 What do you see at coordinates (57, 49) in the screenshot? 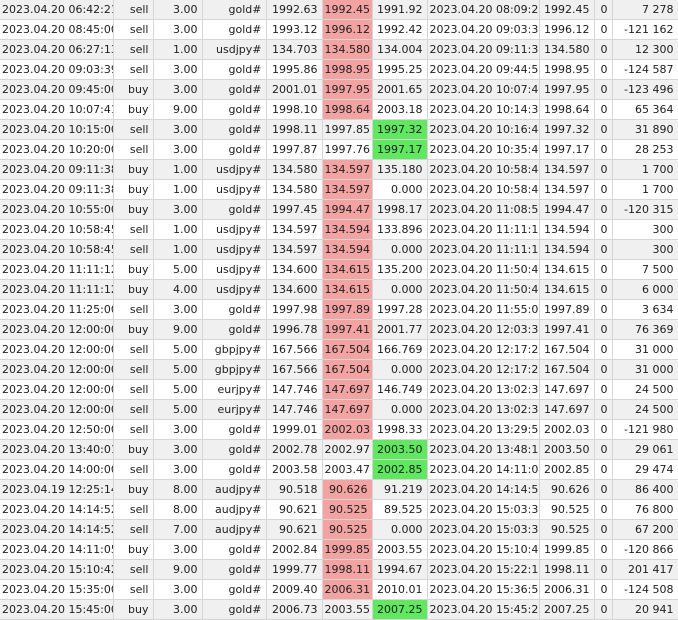
I see `open-time-cell: 2023.04.20 06:27:13` at bounding box center [57, 49].